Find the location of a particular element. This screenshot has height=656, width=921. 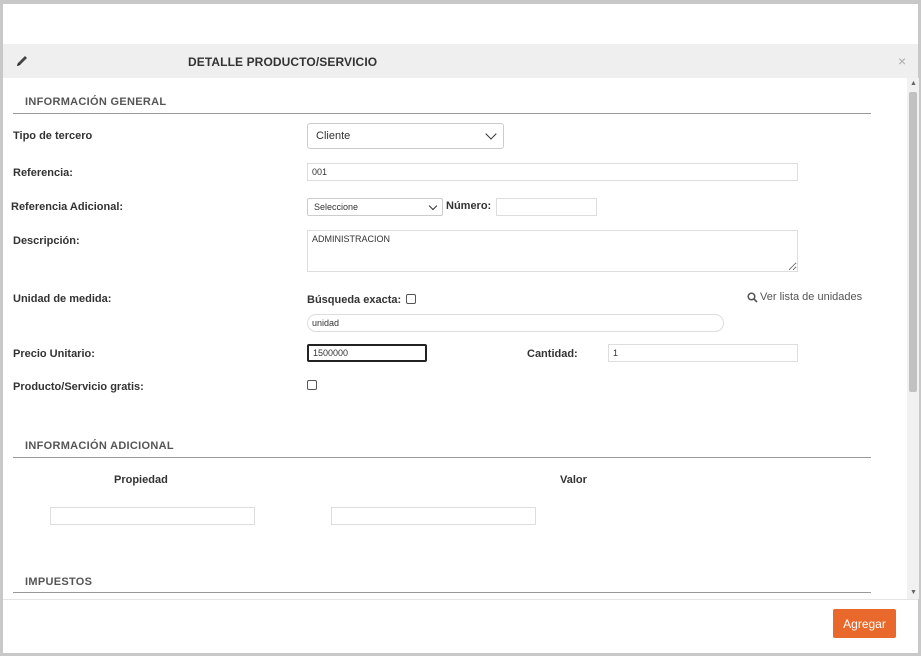

pencil-icon is located at coordinates (22, 61).